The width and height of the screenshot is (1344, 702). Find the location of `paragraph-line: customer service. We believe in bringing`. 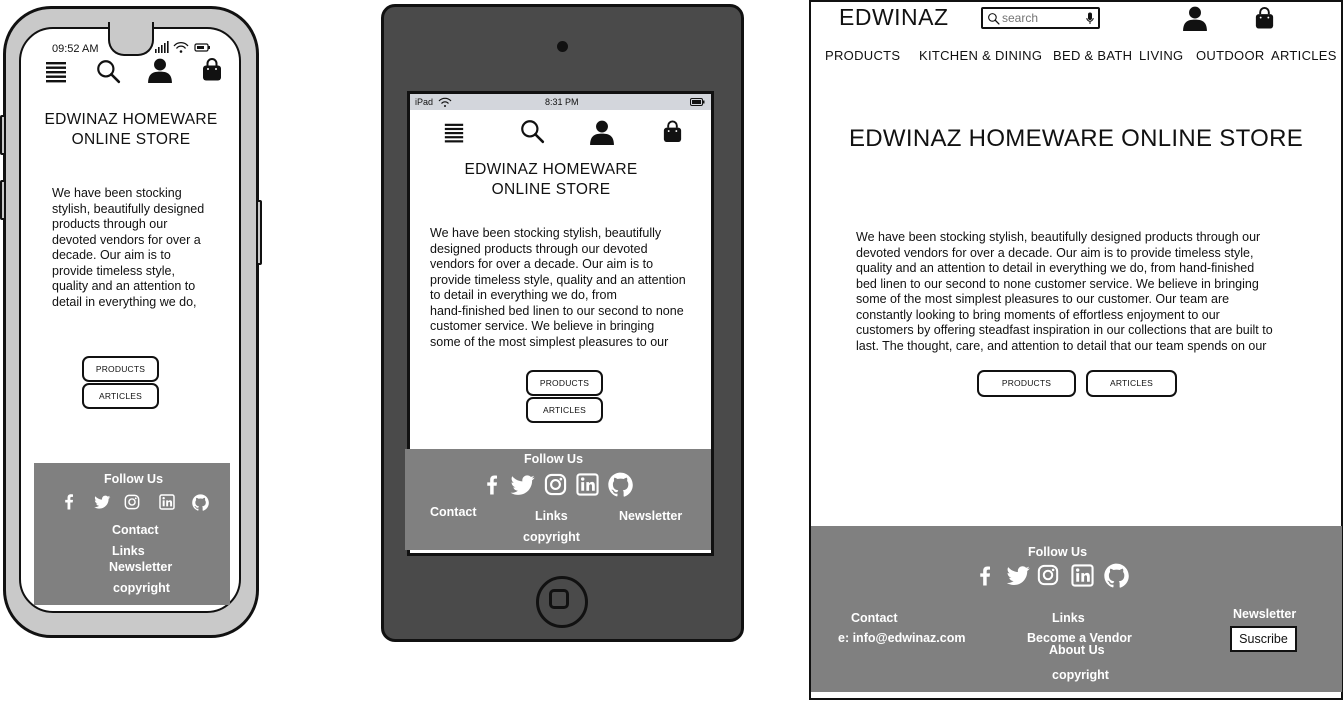

paragraph-line: customer service. We believe in bringing is located at coordinates (542, 326).